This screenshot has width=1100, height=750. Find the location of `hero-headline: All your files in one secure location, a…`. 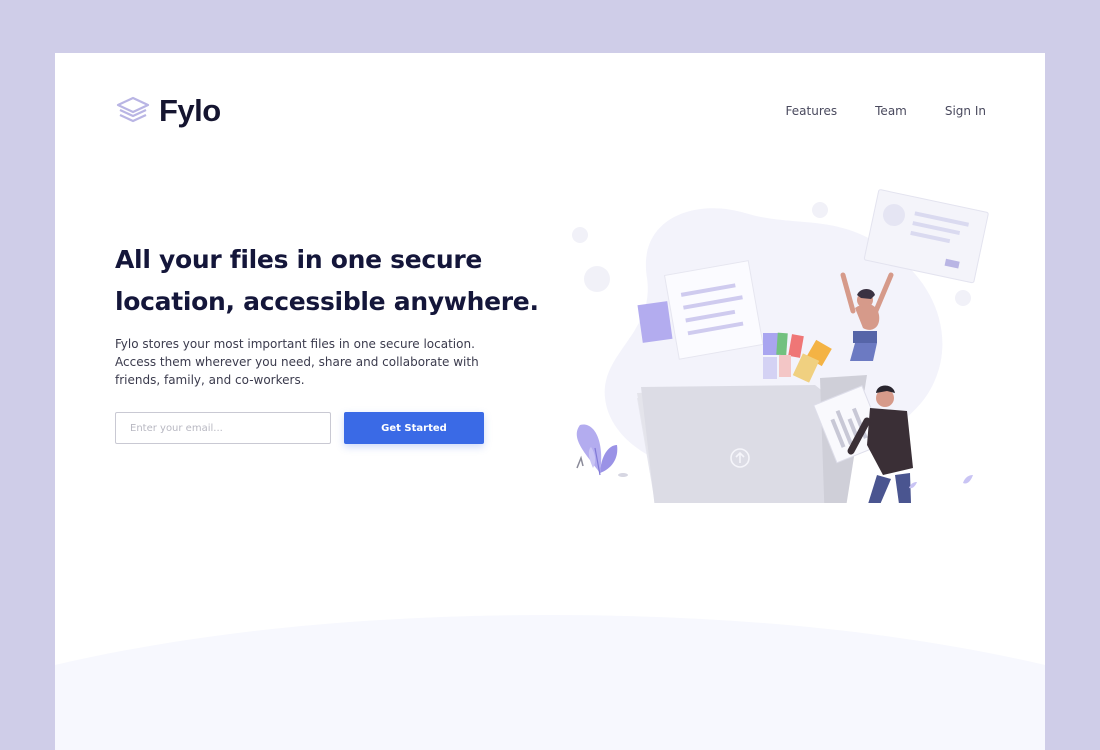

hero-headline: All your files in one secure location, a… is located at coordinates (327, 281).